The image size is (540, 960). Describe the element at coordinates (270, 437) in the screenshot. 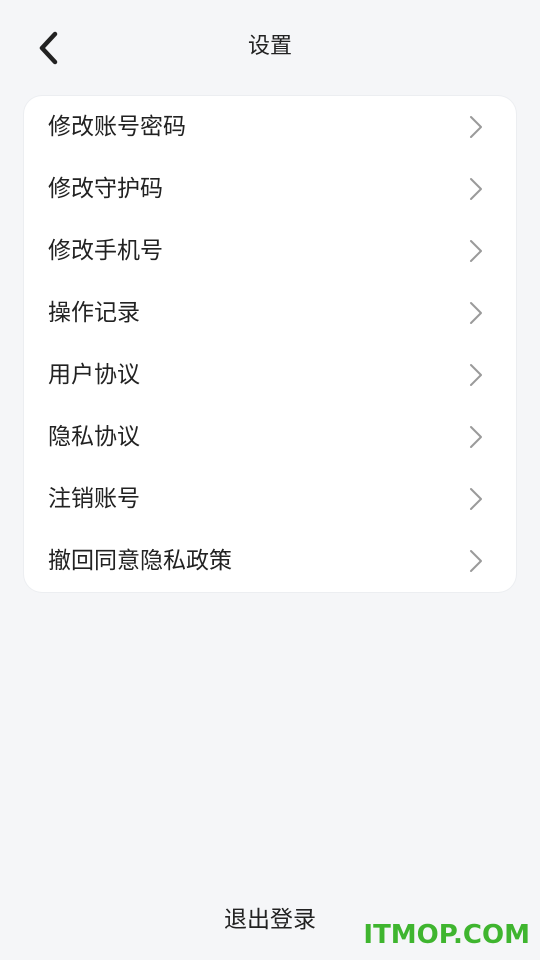

I see `menu-item-privacy-agreement: 隐私协议` at that location.